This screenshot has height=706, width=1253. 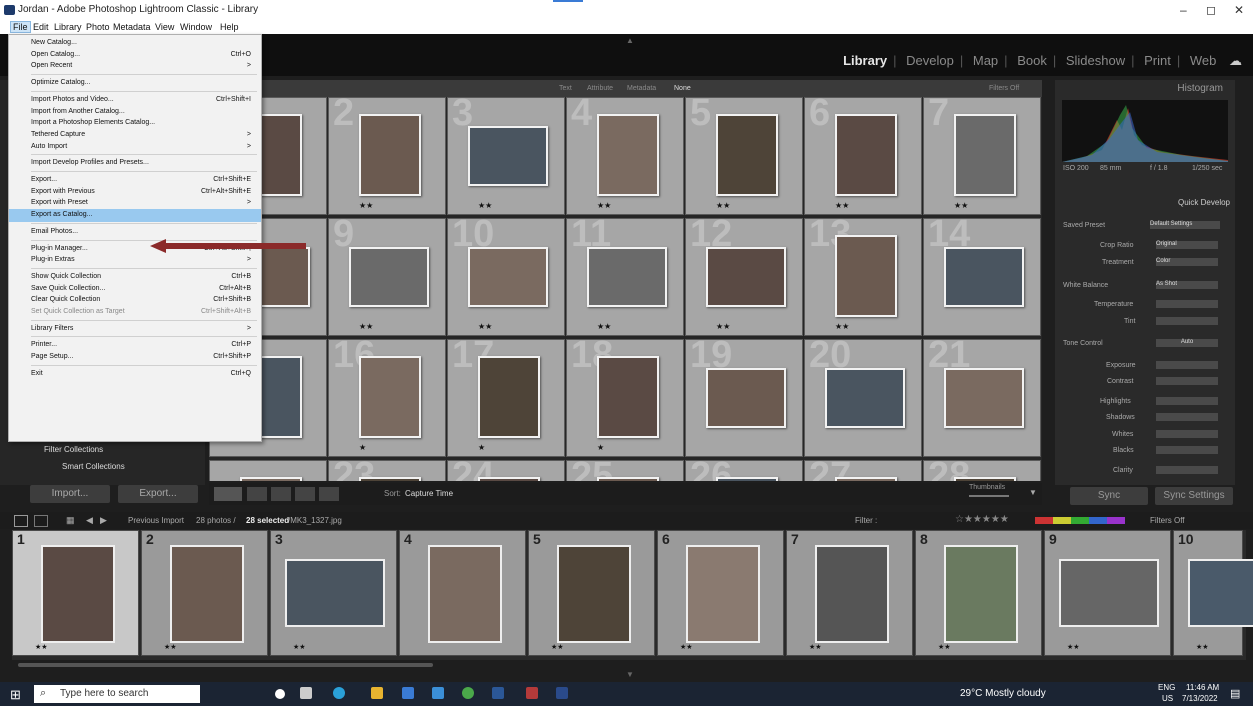 I want to click on grid-cell: 9 ★★, so click(x=387, y=274).